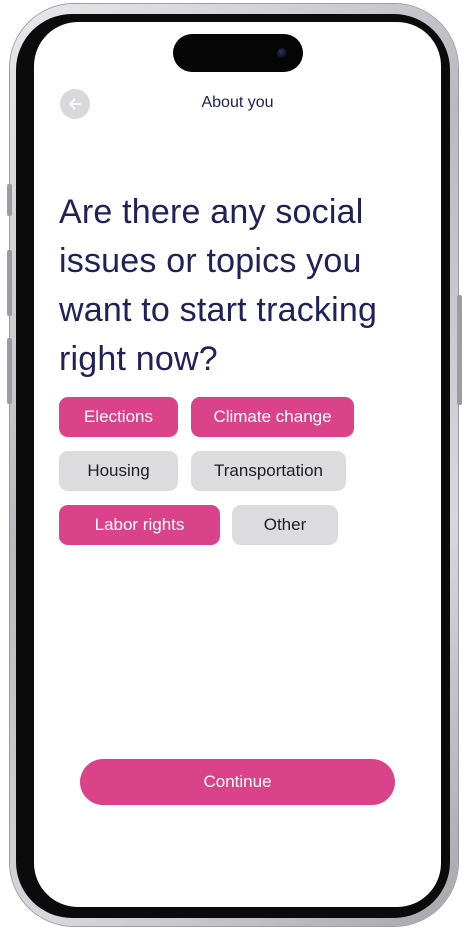 The width and height of the screenshot is (468, 930). Describe the element at coordinates (9, 283) in the screenshot. I see `volume-up-button` at that location.